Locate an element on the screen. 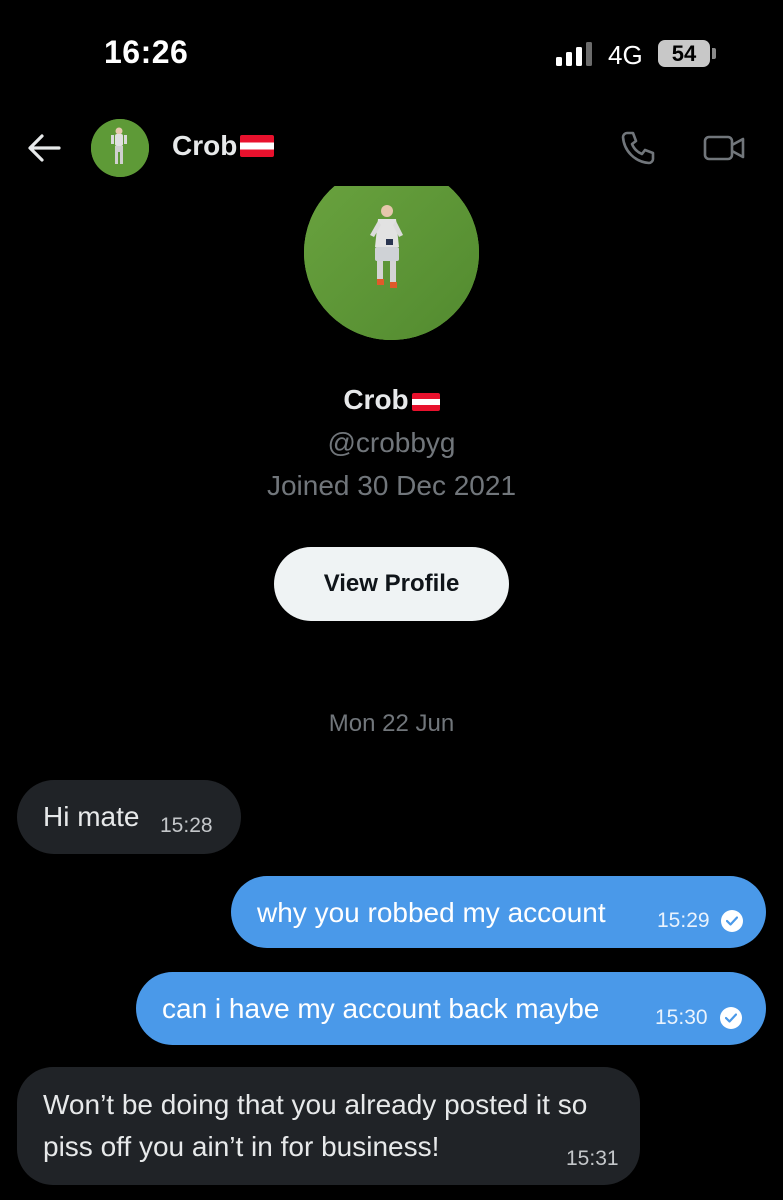 Image resolution: width=783 pixels, height=1200 pixels. video-call-icon is located at coordinates (724, 148).